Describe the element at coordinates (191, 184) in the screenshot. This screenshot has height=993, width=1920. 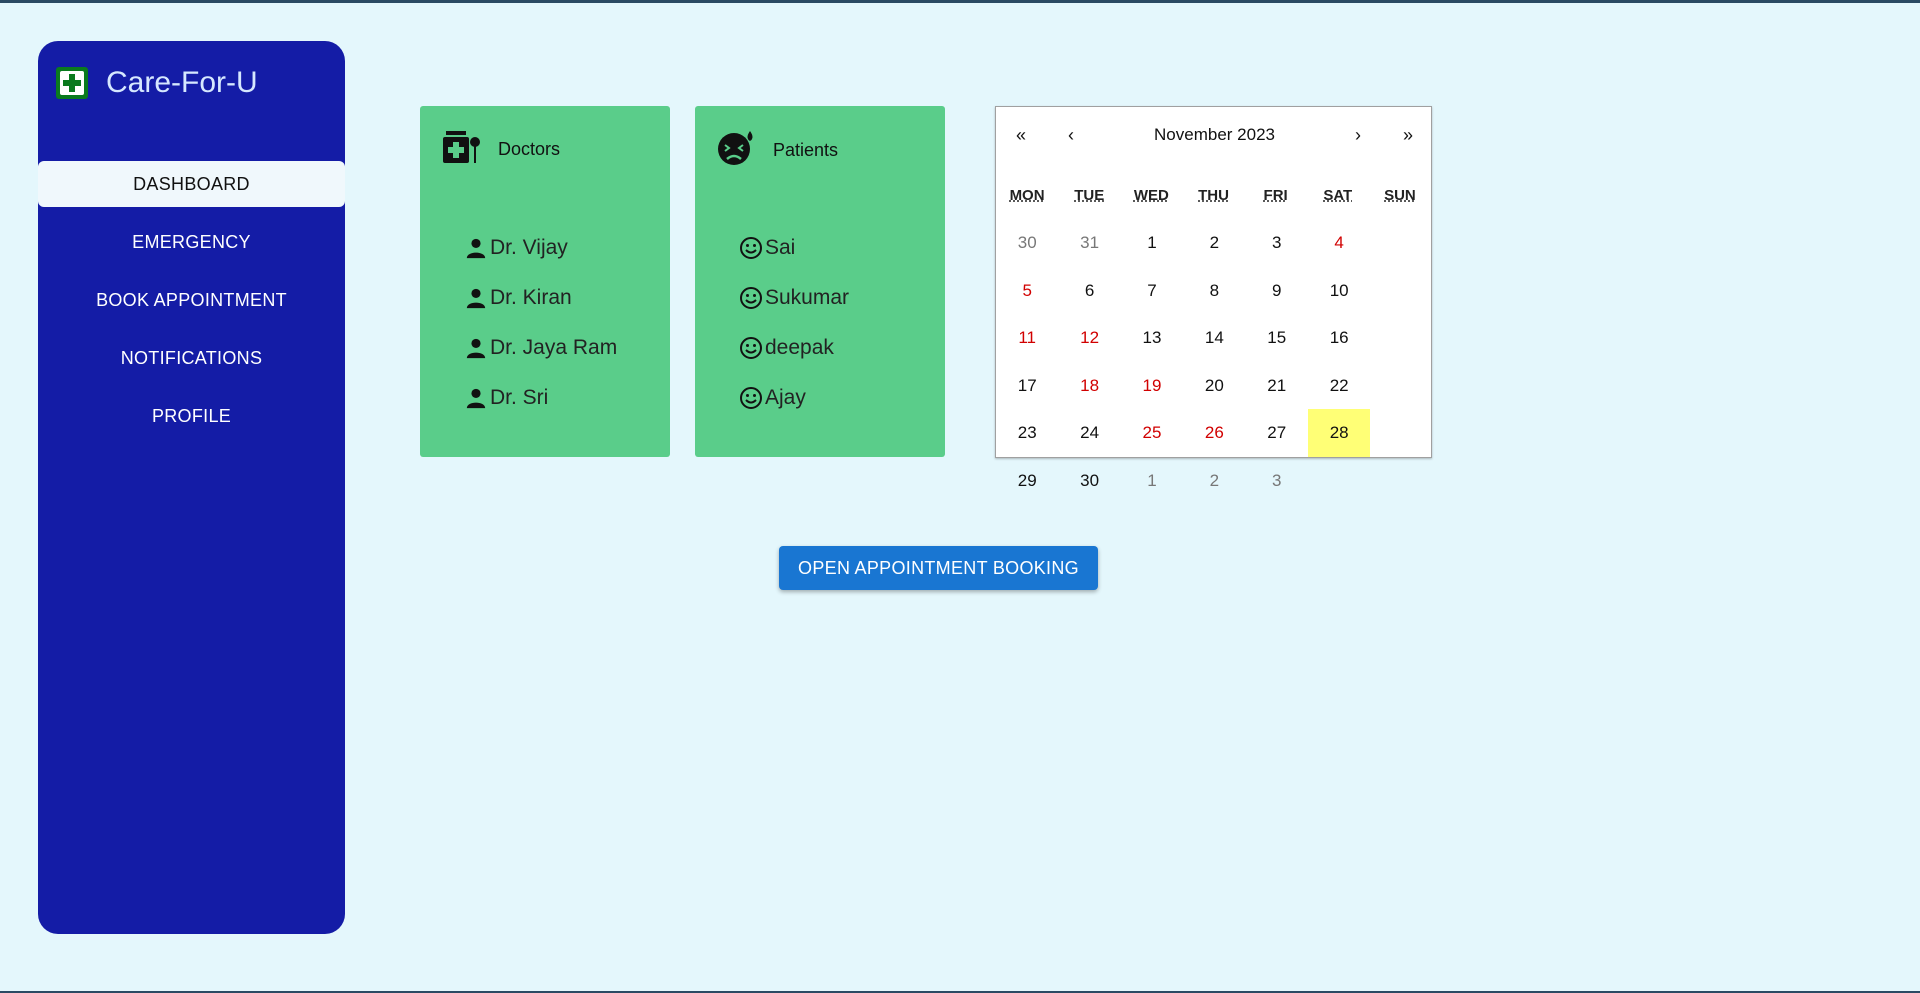
I see `sidebar-item-dashboard: DASHBOARD` at that location.